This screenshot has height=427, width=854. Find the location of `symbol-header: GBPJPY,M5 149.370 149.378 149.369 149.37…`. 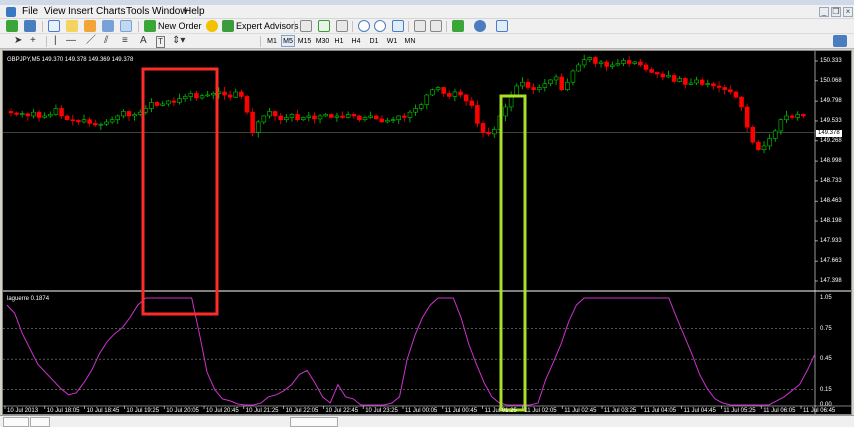

symbol-header: GBPJPY,M5 149.370 149.378 149.369 149.37… is located at coordinates (70, 60).